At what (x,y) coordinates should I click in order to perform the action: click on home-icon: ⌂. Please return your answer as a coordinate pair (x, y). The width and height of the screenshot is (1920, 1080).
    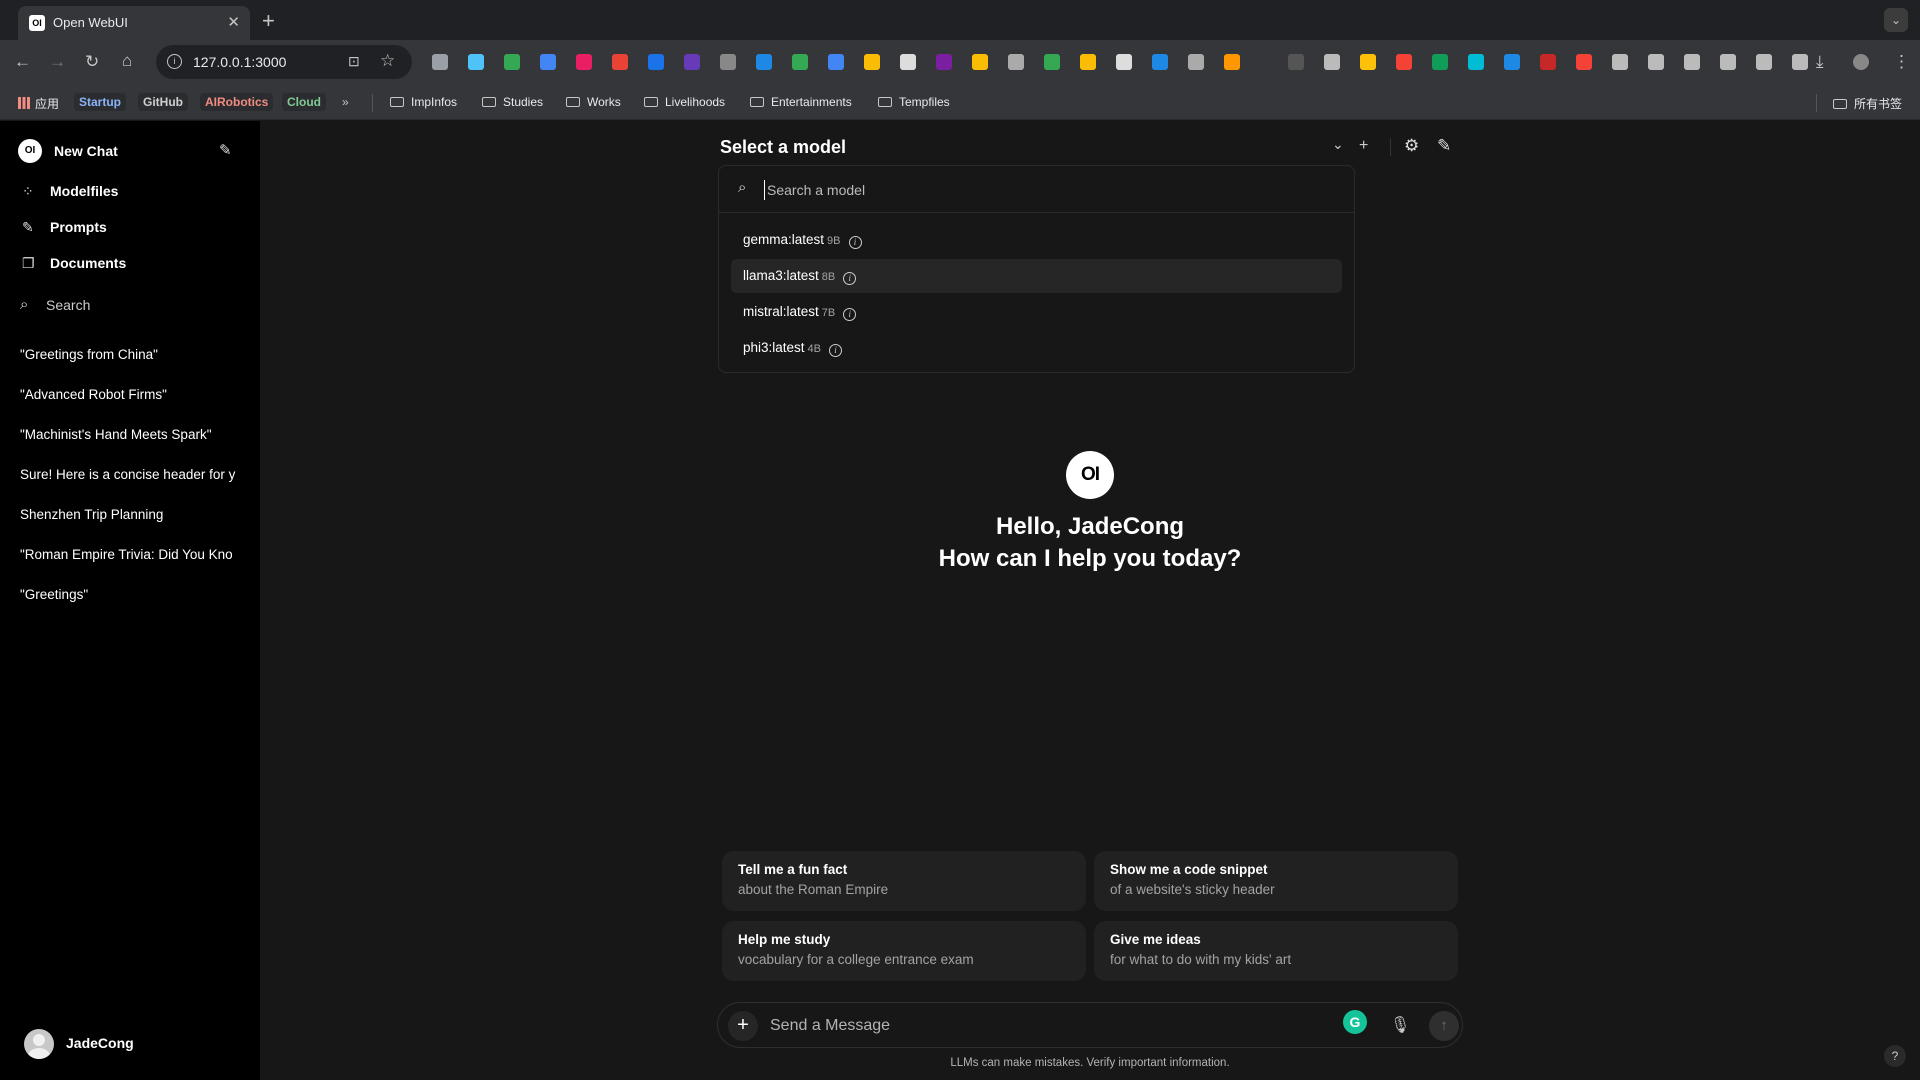
    Looking at the image, I should click on (127, 61).